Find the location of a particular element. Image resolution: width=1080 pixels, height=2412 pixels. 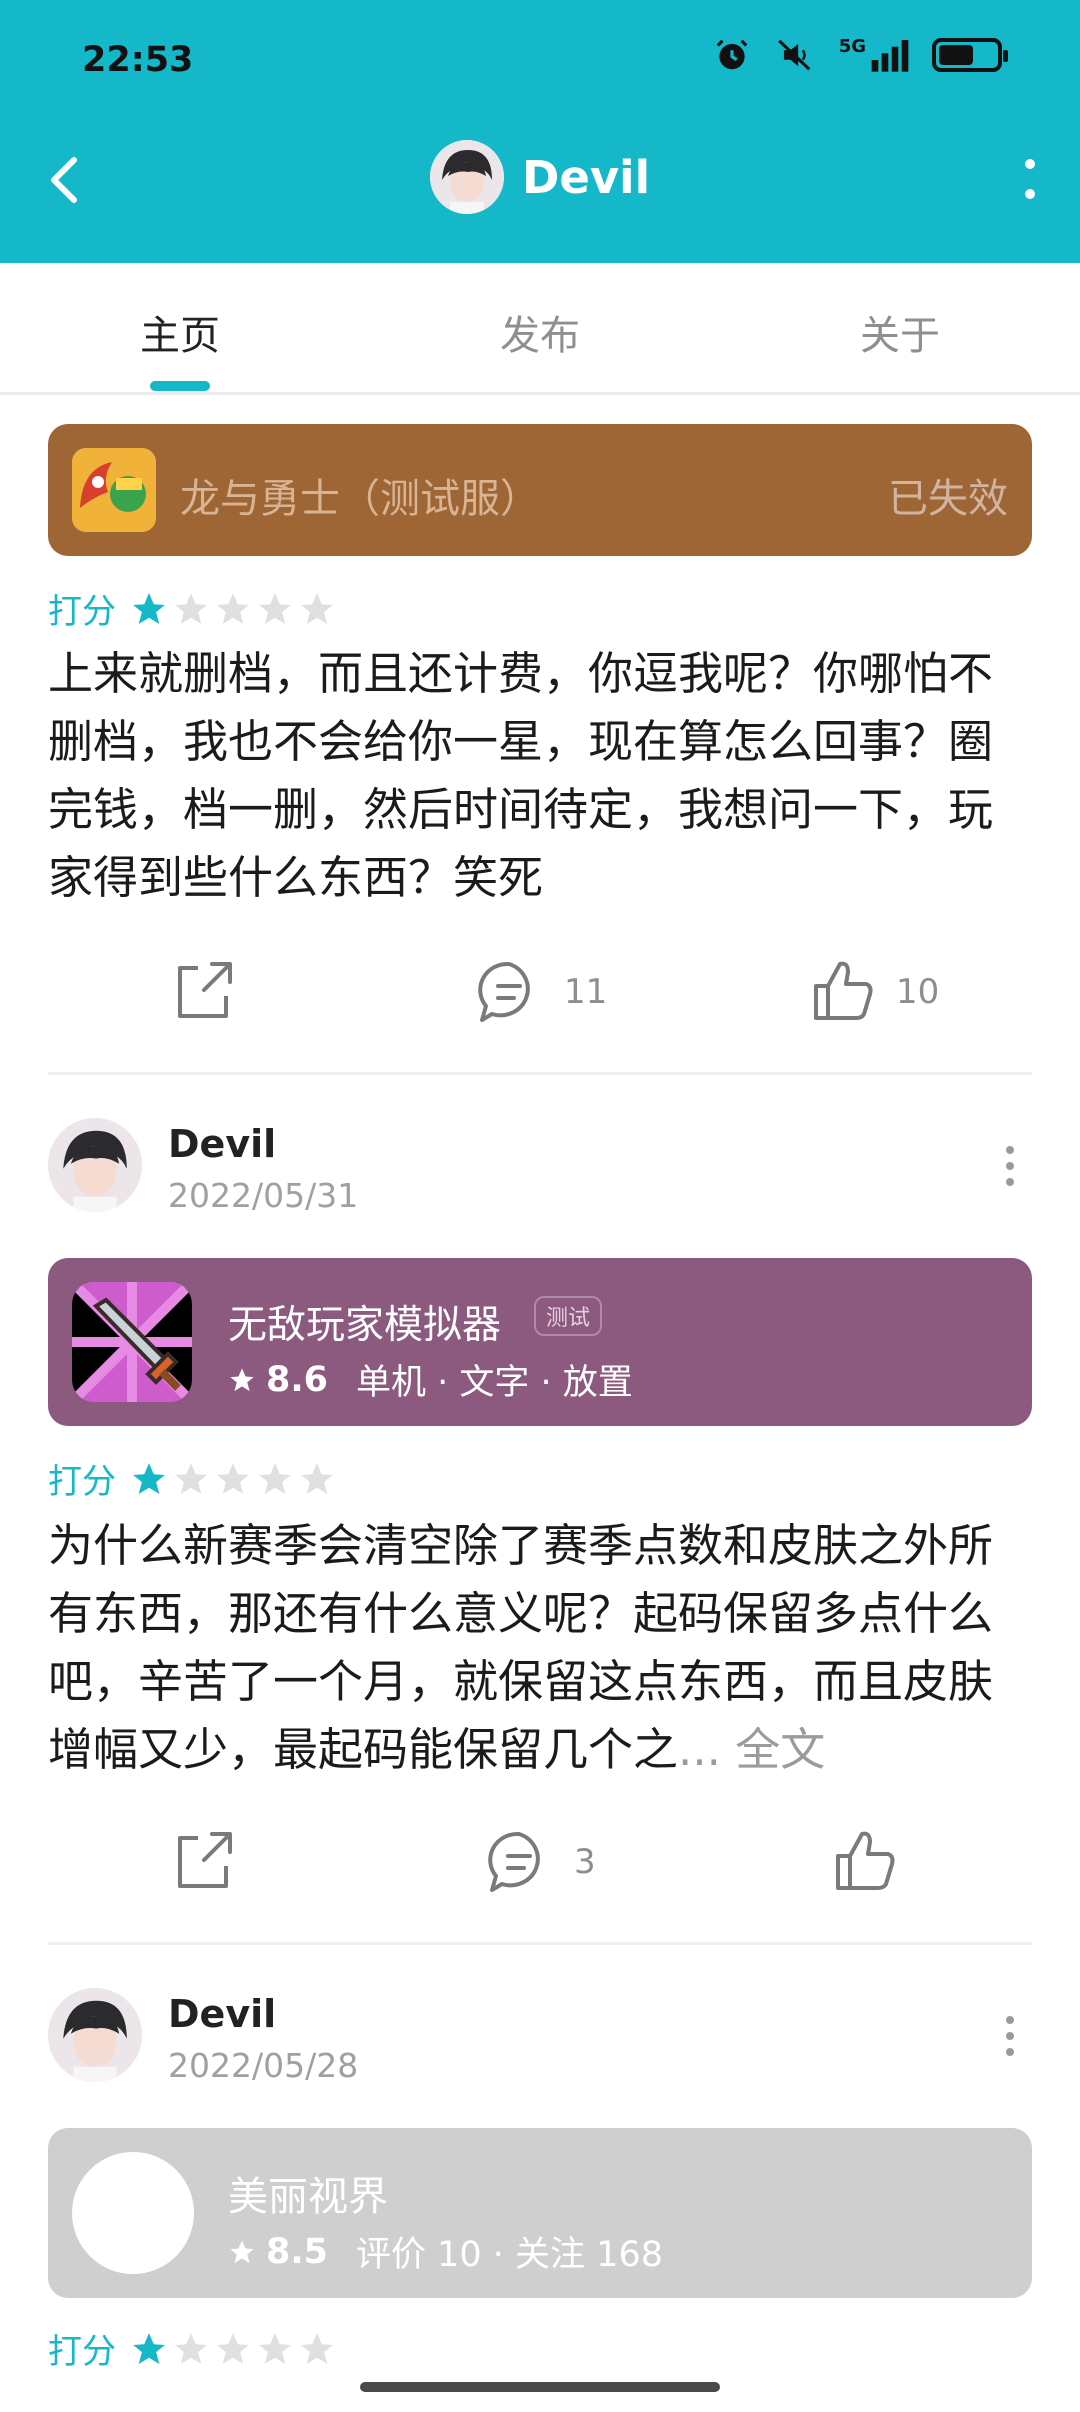

like-count: 10 is located at coordinates (918, 992).